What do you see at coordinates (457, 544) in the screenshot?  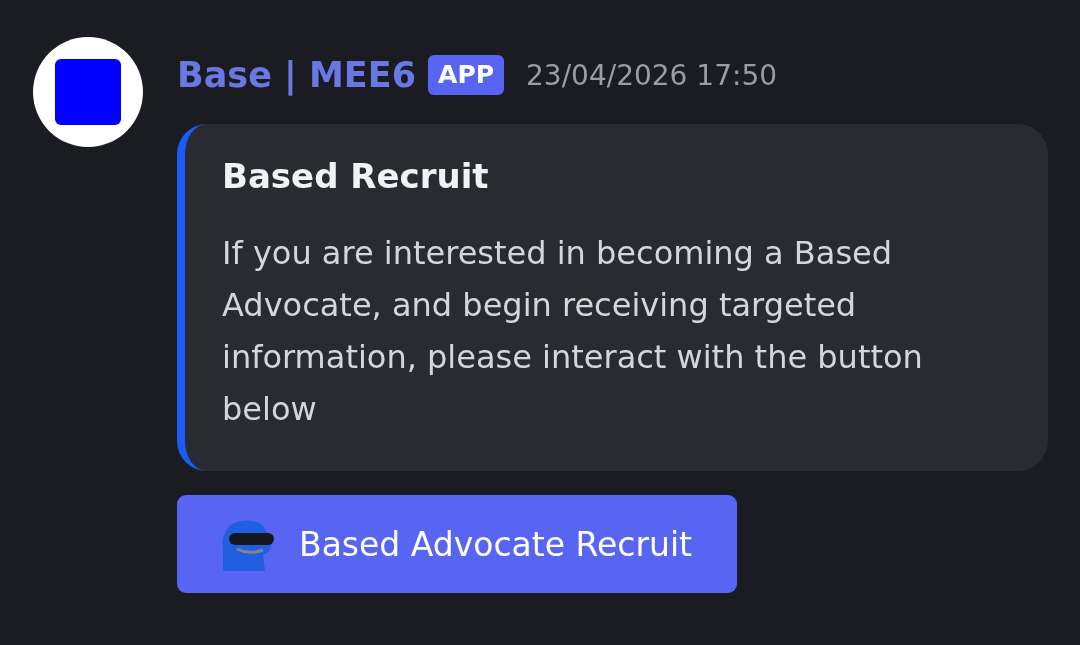 I see `recruit-button: Based Advocate Recruit` at bounding box center [457, 544].